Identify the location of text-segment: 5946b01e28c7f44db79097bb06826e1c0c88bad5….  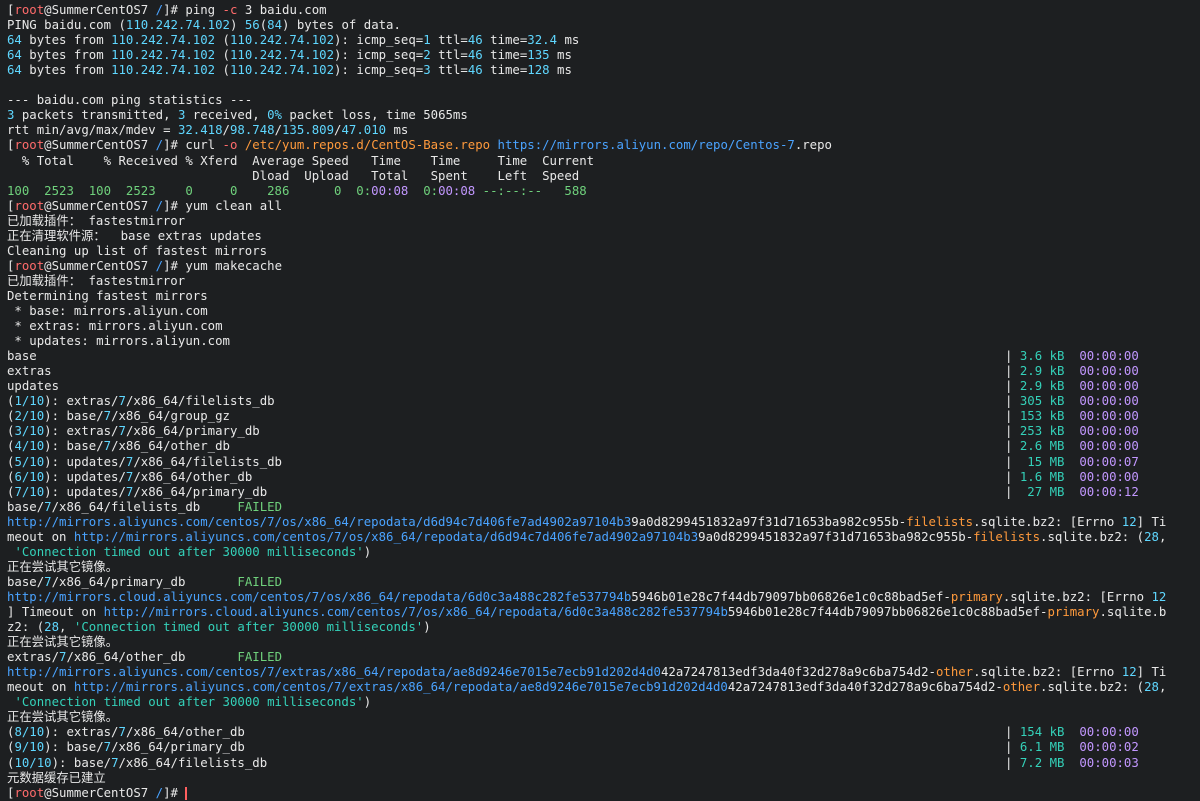
(791, 597).